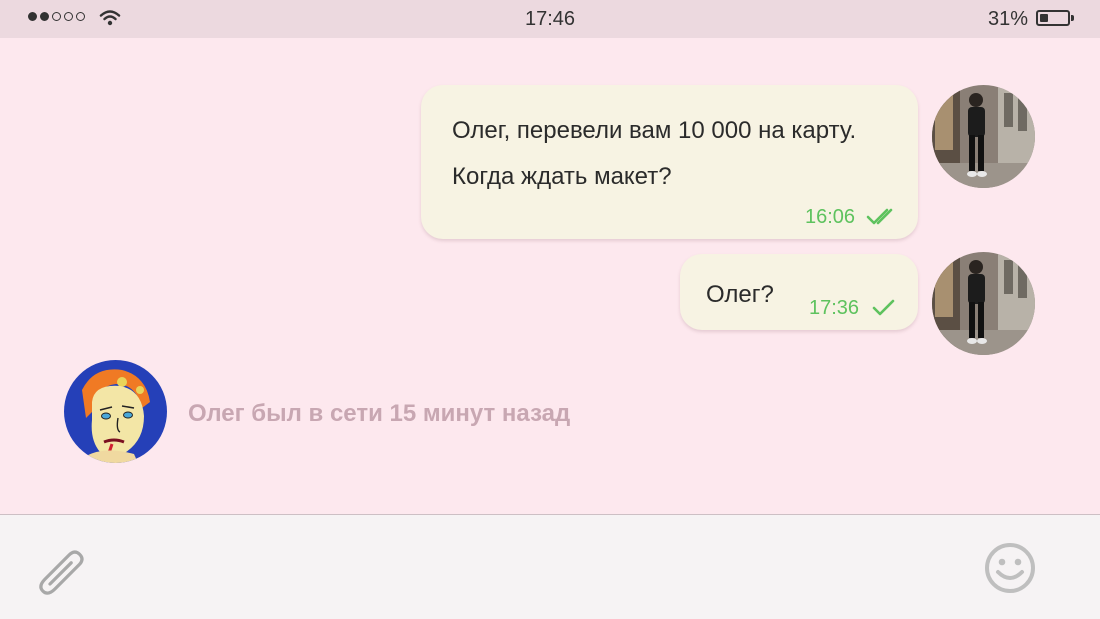 The image size is (1100, 619). What do you see at coordinates (379, 413) in the screenshot?
I see `contact-presence-status: Олег был в сети 15 минут назад` at bounding box center [379, 413].